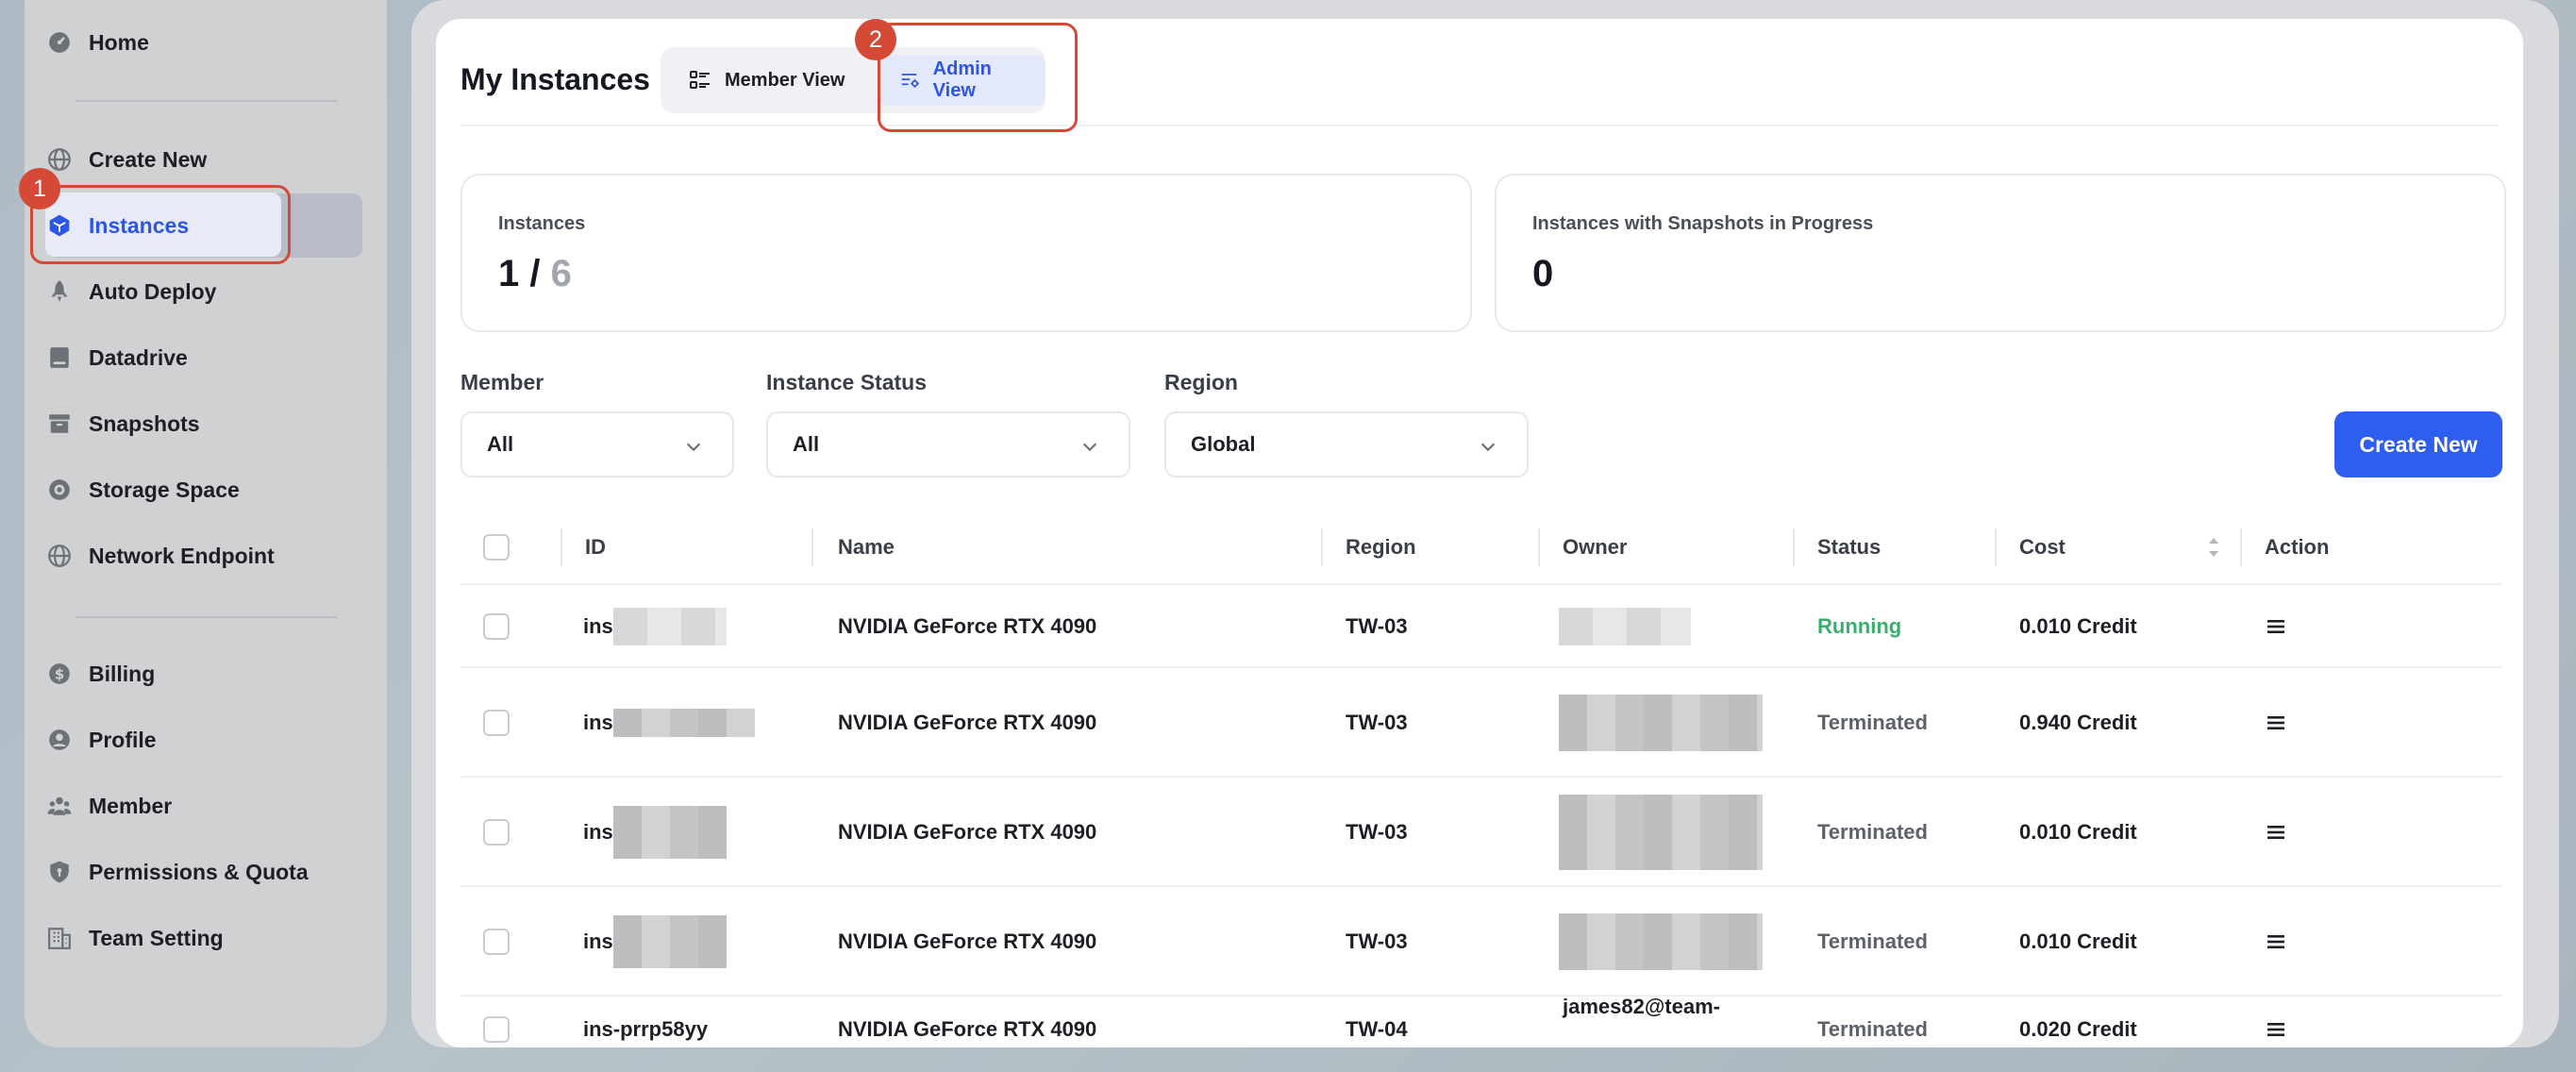  Describe the element at coordinates (597, 444) in the screenshot. I see `member-select: All` at that location.